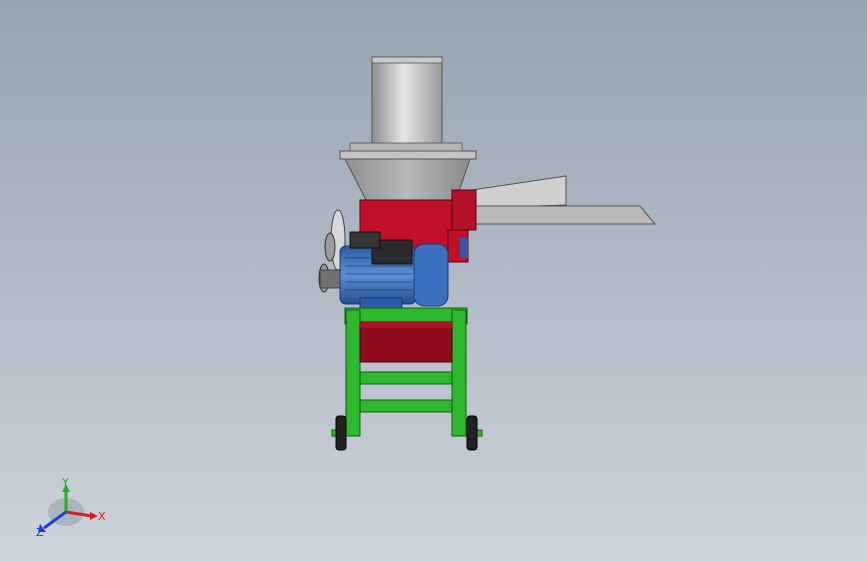 Image resolution: width=867 pixels, height=562 pixels. Describe the element at coordinates (65, 483) in the screenshot. I see `y-axis-label: Y` at that location.